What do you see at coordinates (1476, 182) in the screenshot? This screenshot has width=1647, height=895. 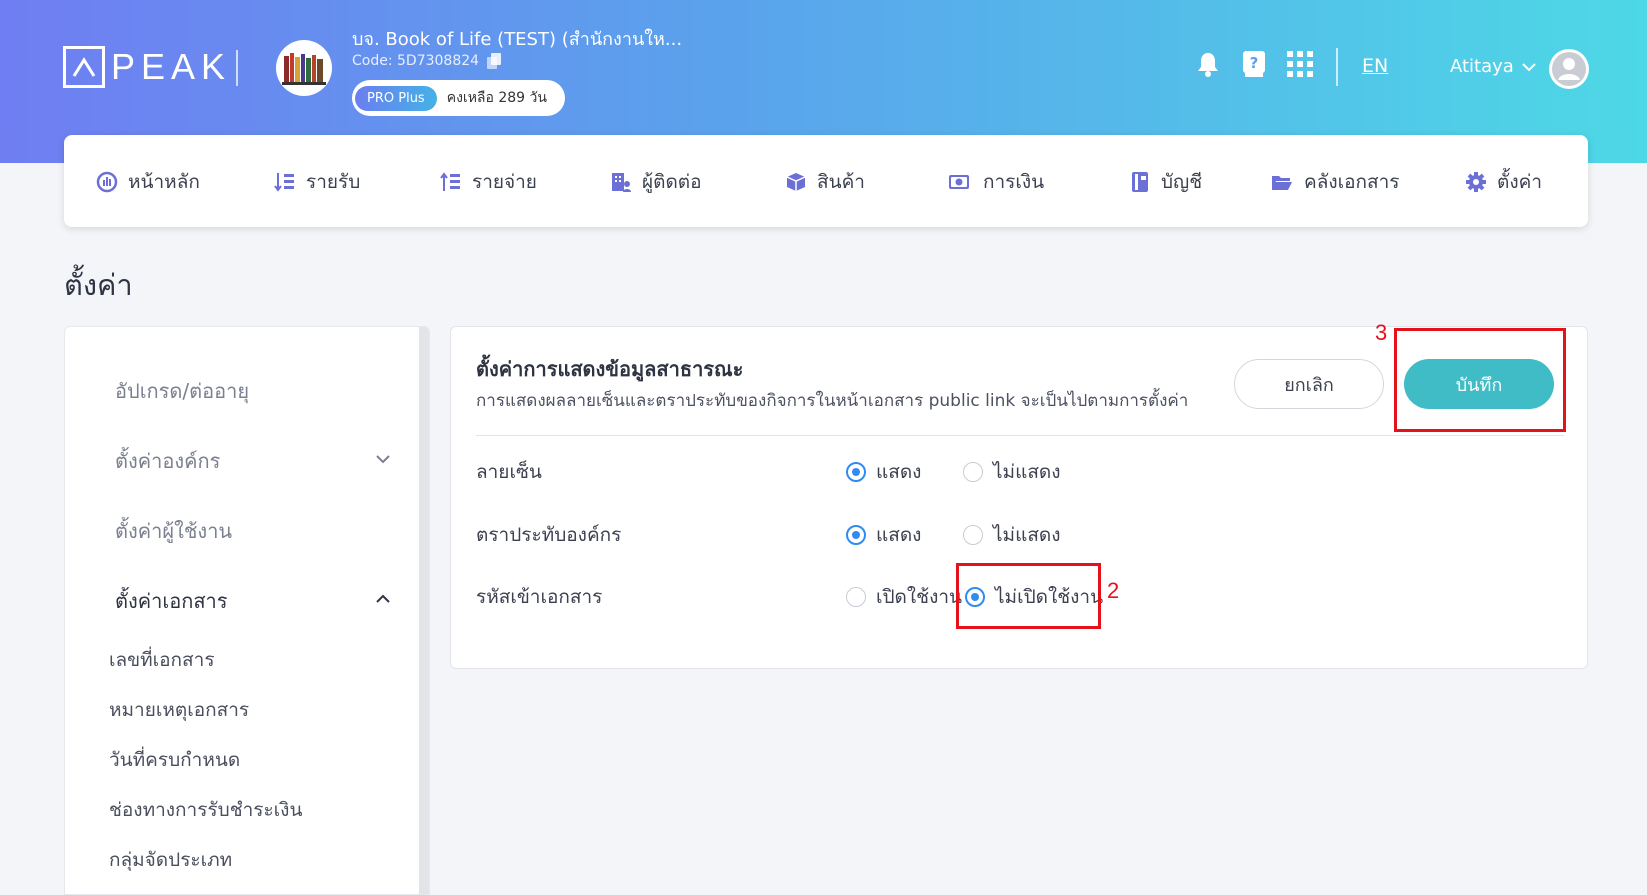 I see `gear-icon` at bounding box center [1476, 182].